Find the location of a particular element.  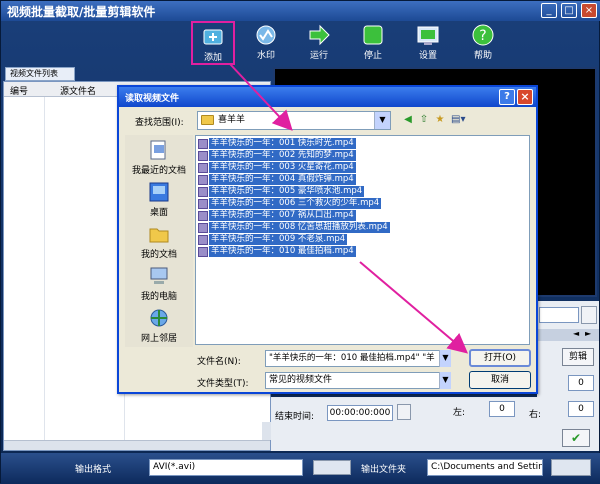

place-label: 我的文档 is located at coordinates (158, 255).